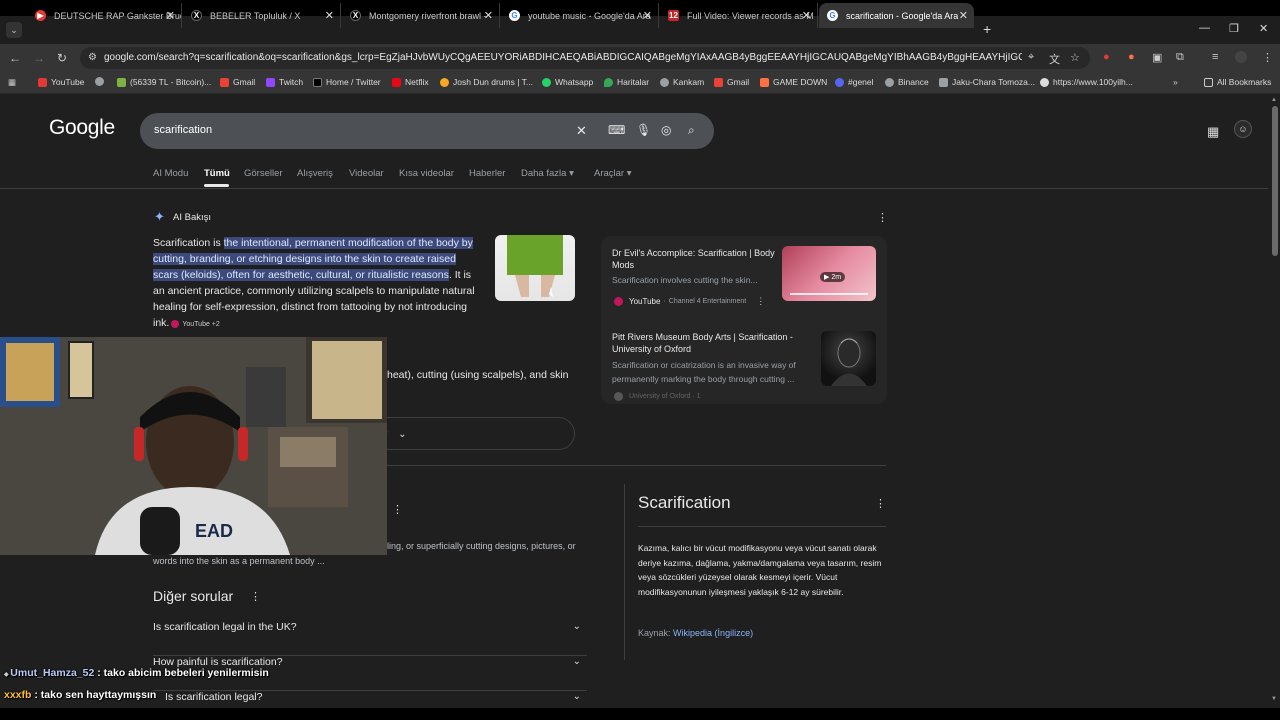 The width and height of the screenshot is (1280, 720). I want to click on media-icon: ≡, so click(1215, 57).